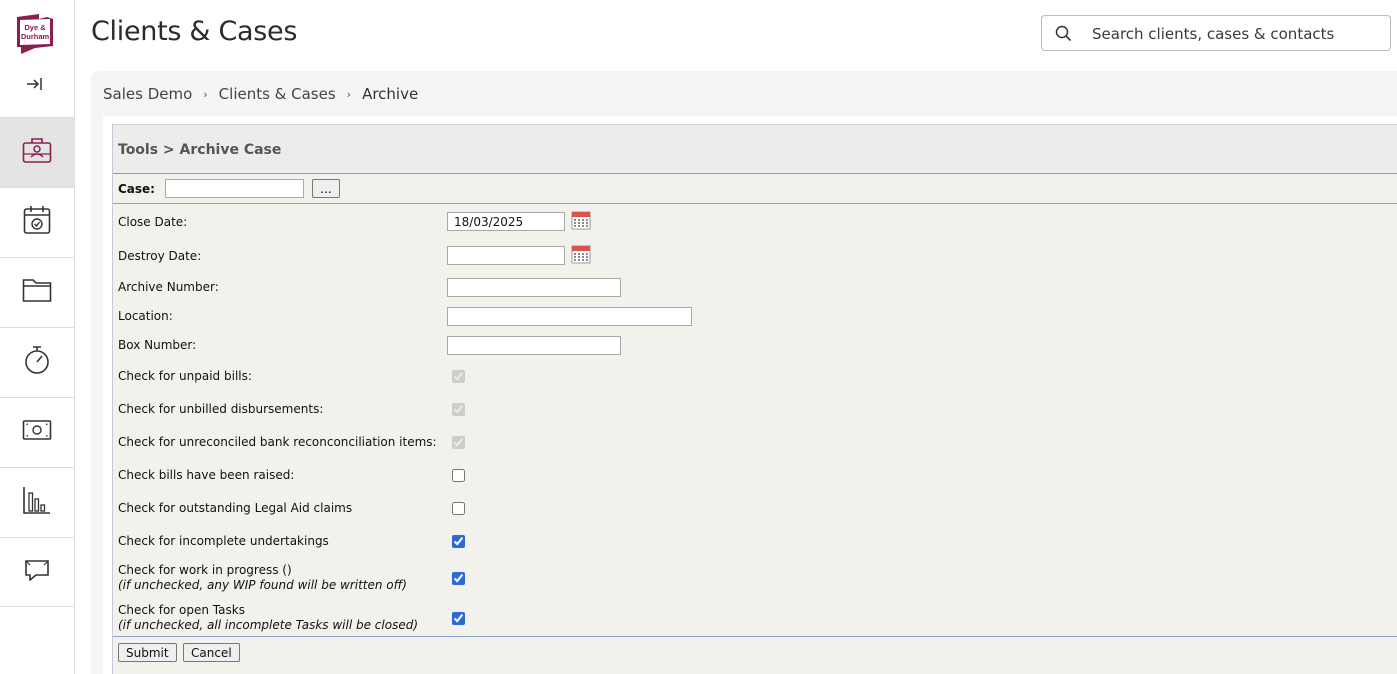 The width and height of the screenshot is (1397, 674). Describe the element at coordinates (534, 345) in the screenshot. I see `box-number-input` at that location.